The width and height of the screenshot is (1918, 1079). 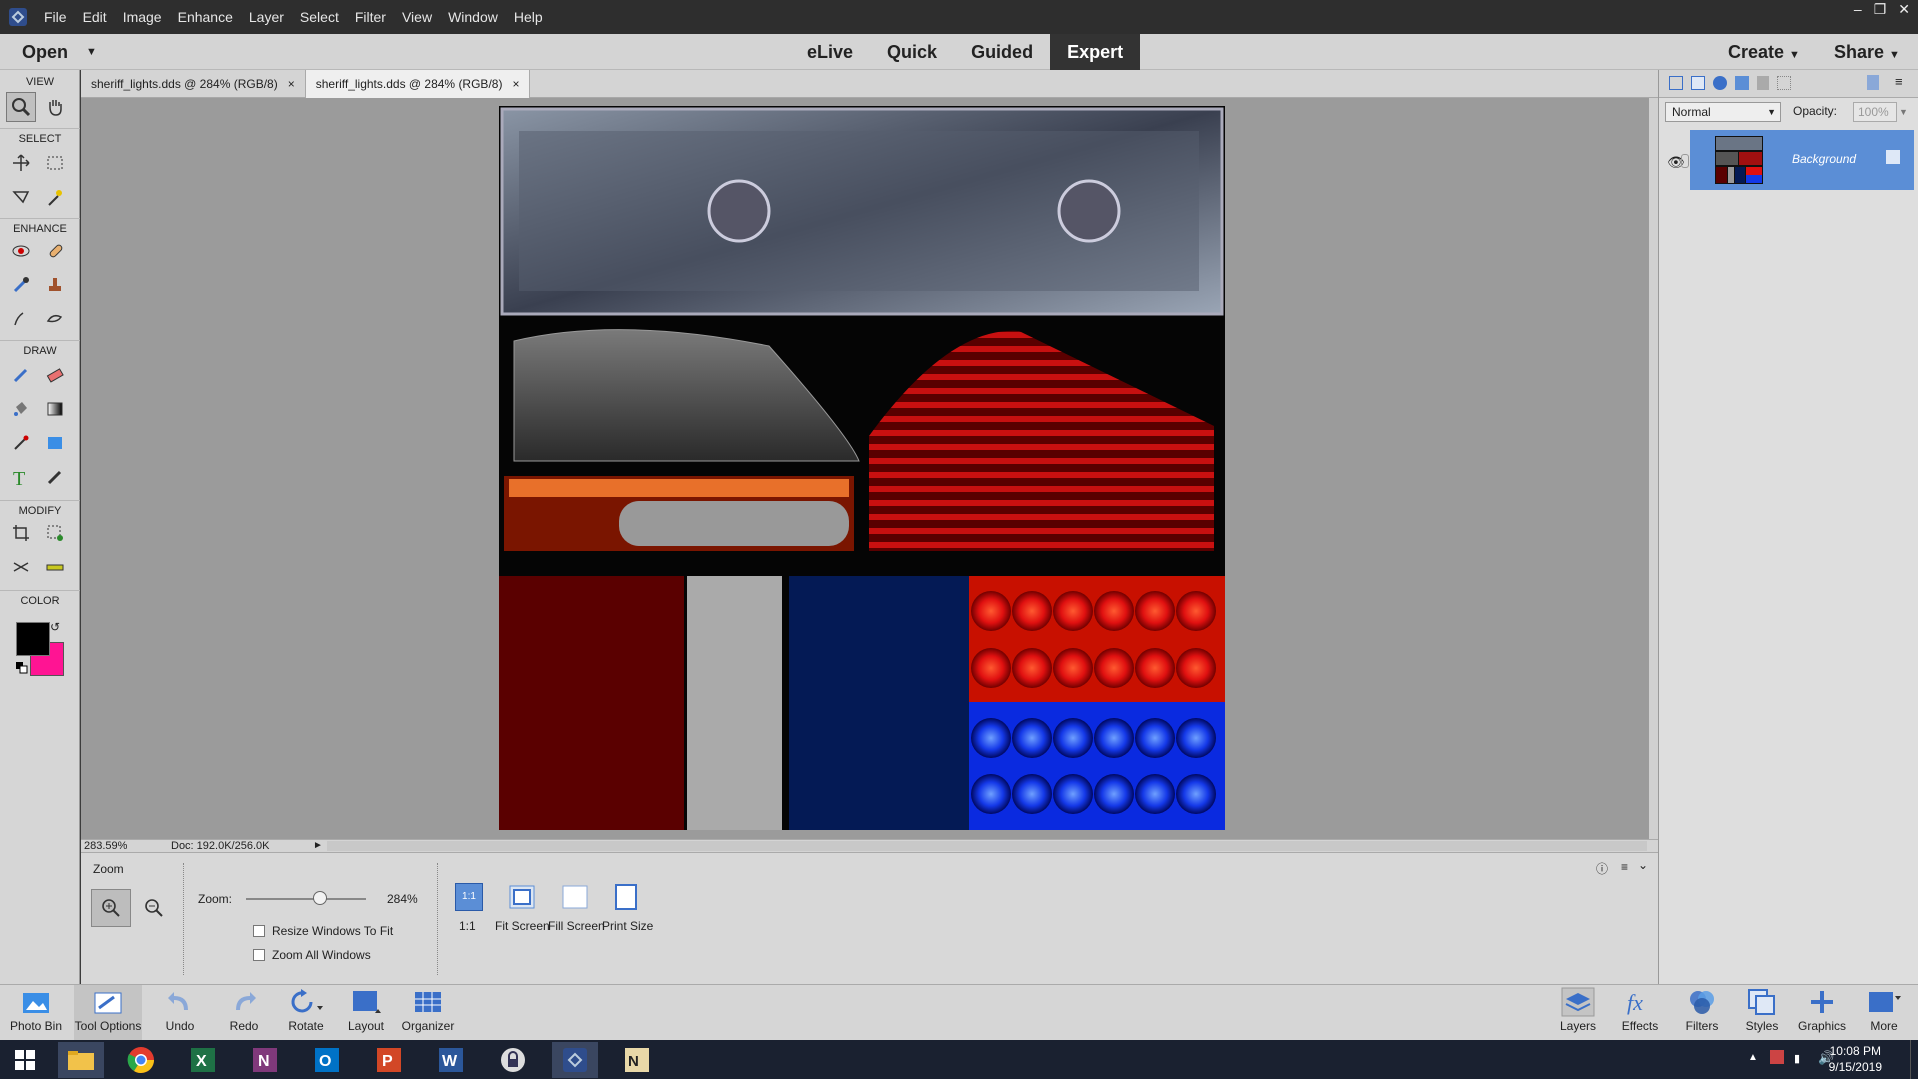 I want to click on new-layer-icon, so click(x=1676, y=83).